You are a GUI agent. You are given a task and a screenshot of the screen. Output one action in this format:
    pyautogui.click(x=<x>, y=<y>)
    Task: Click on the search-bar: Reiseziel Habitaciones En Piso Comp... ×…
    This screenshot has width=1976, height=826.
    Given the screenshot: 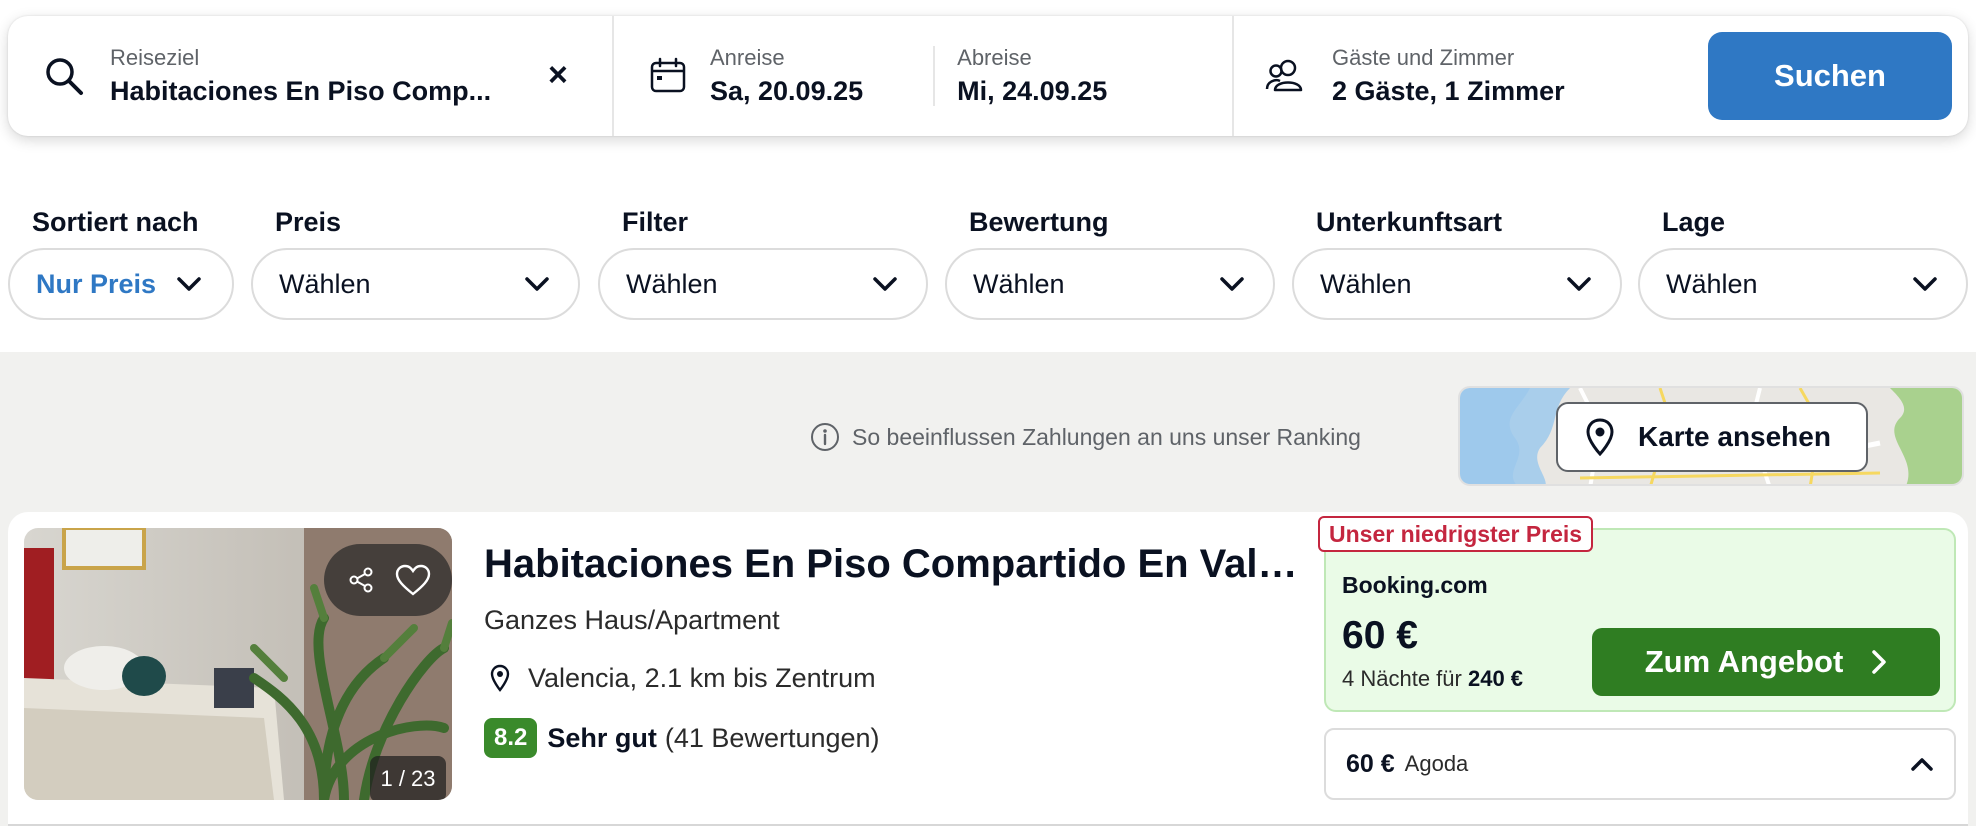 What is the action you would take?
    pyautogui.click(x=988, y=76)
    